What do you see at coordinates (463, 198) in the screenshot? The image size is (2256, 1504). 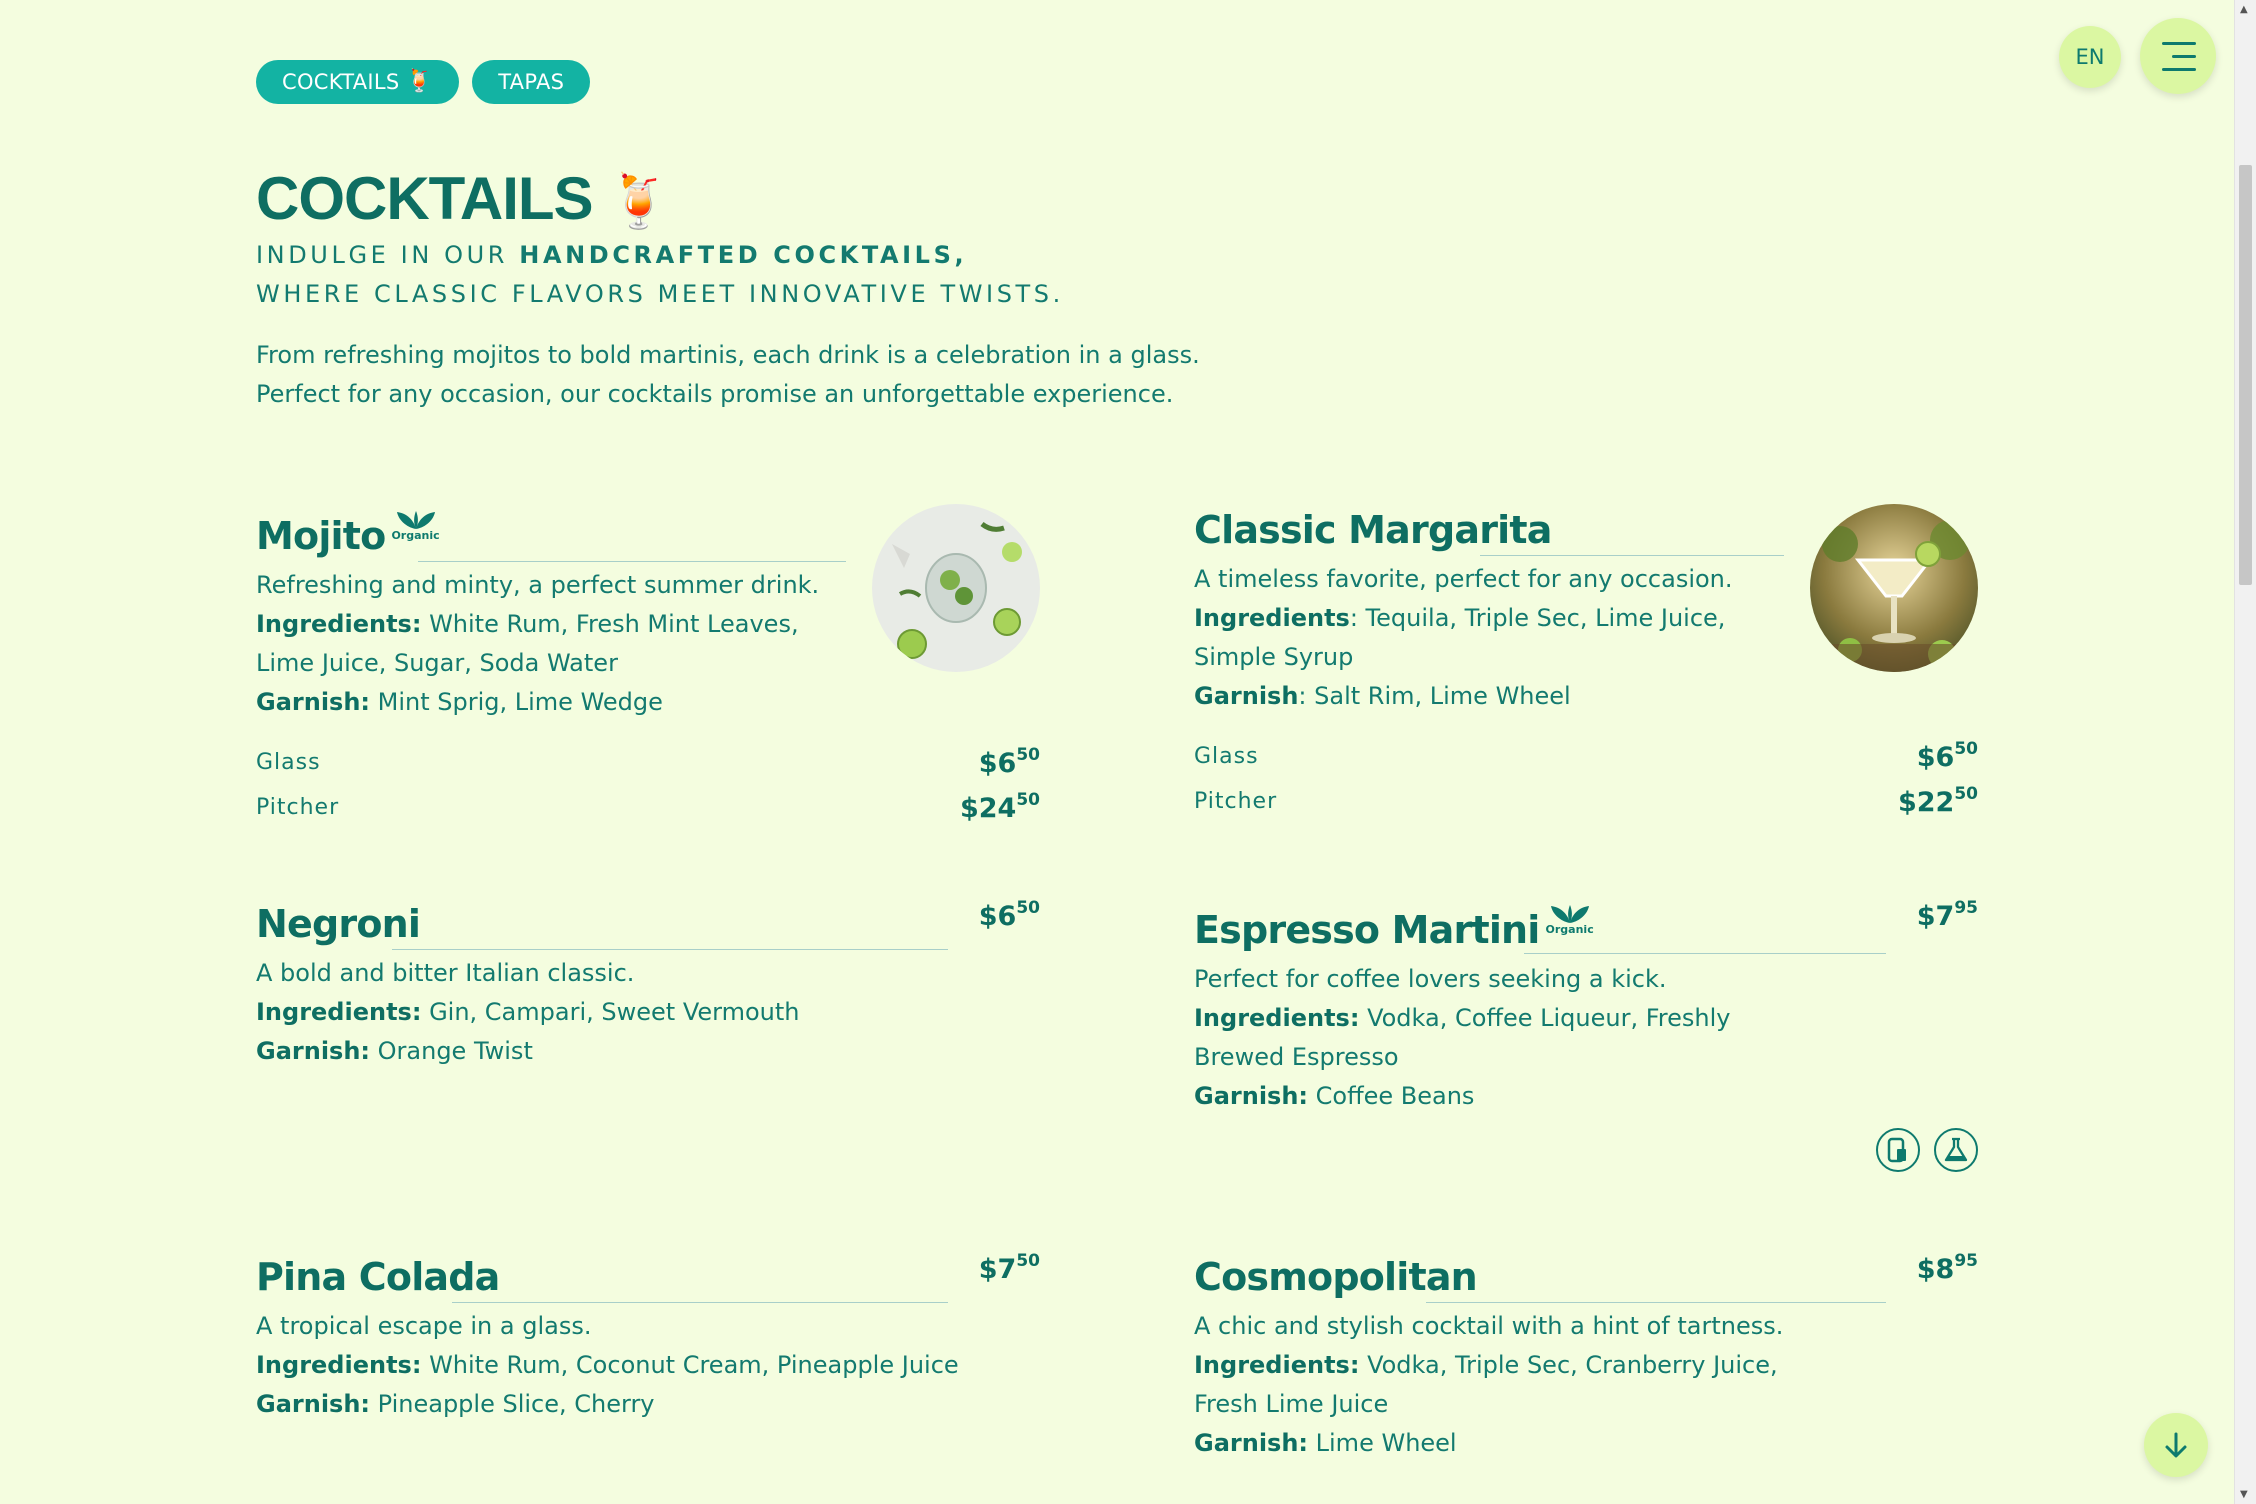 I see `page-title: COCKTAILS 🍹` at bounding box center [463, 198].